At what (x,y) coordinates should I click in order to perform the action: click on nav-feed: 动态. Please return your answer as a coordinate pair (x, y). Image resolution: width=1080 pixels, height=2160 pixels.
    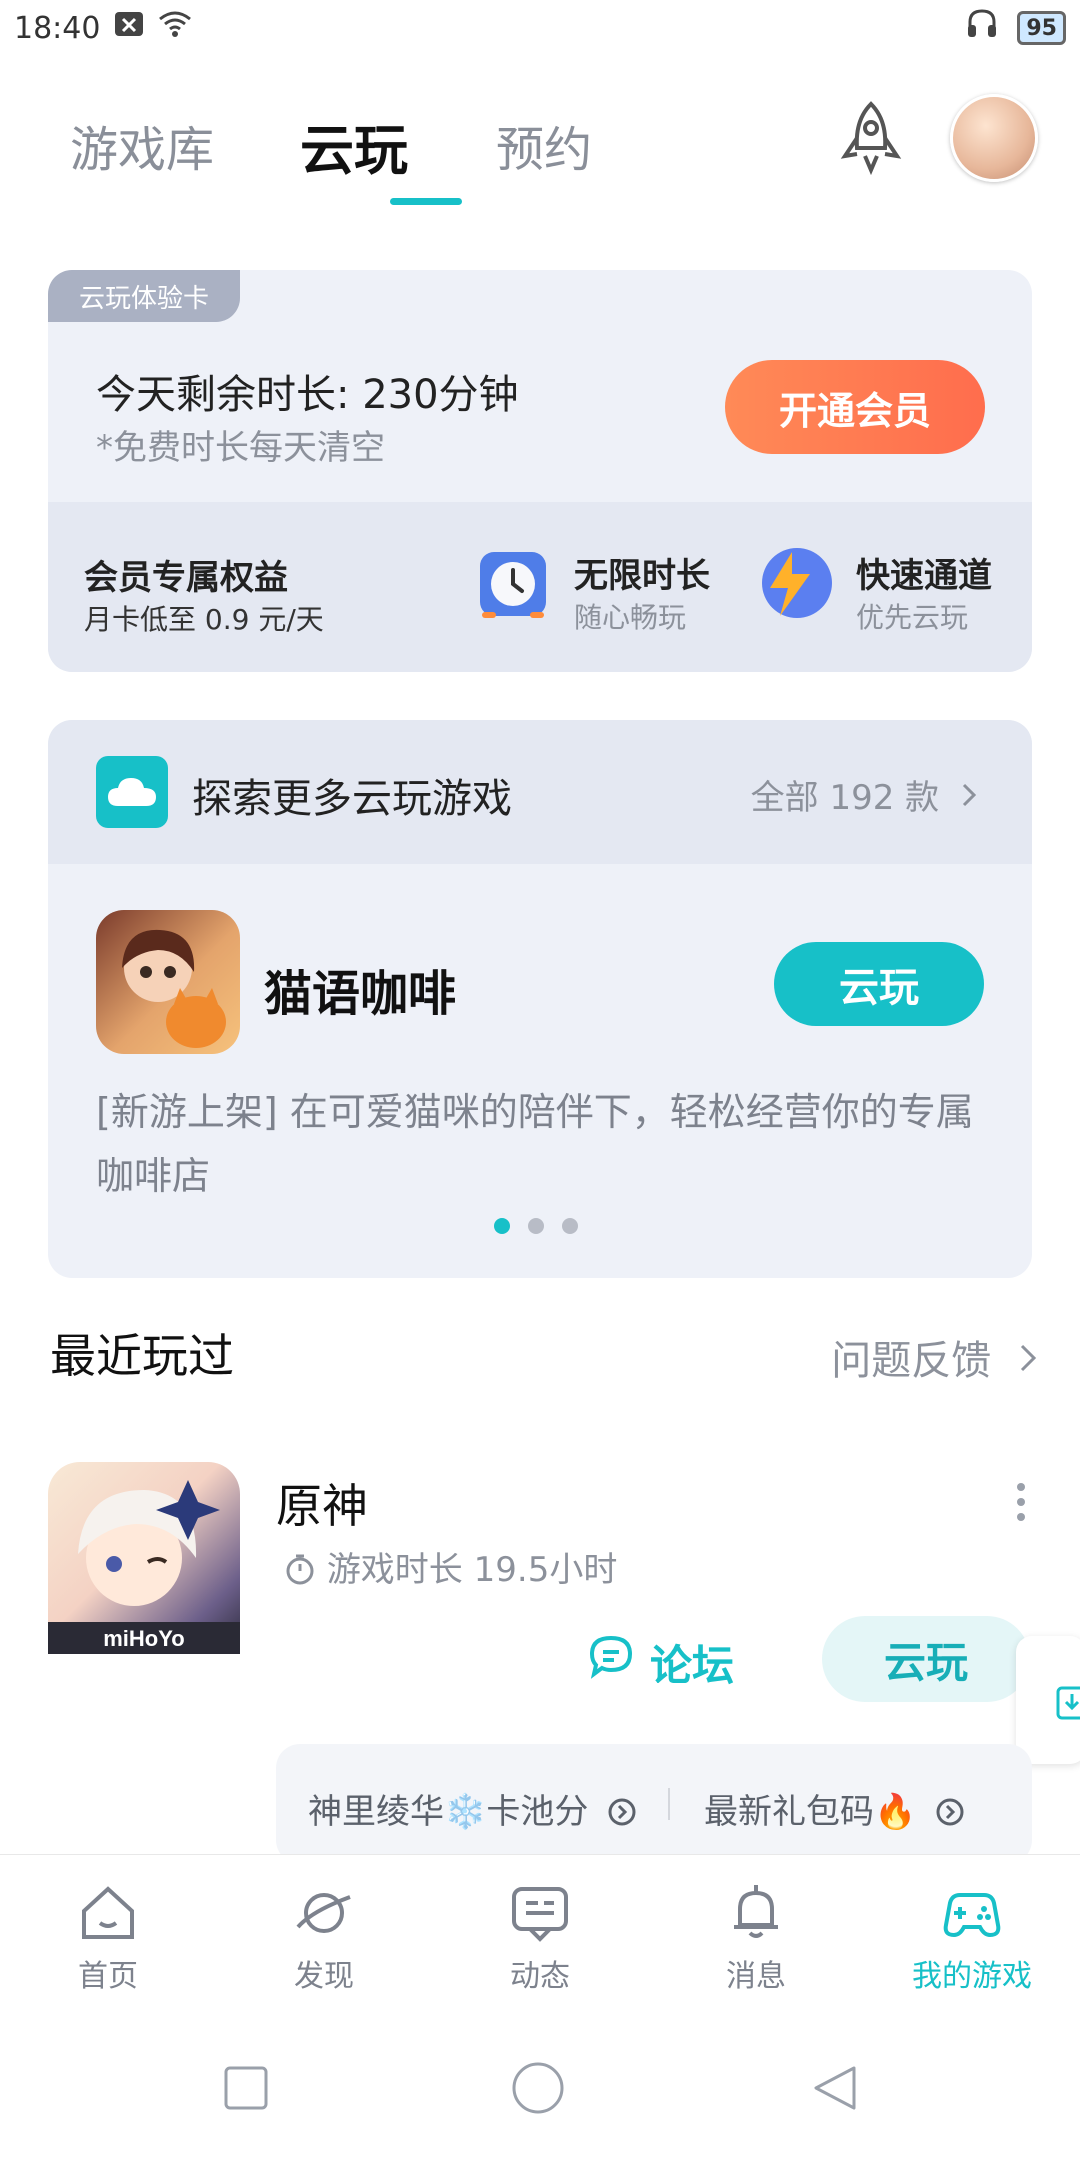
    Looking at the image, I should click on (540, 1938).